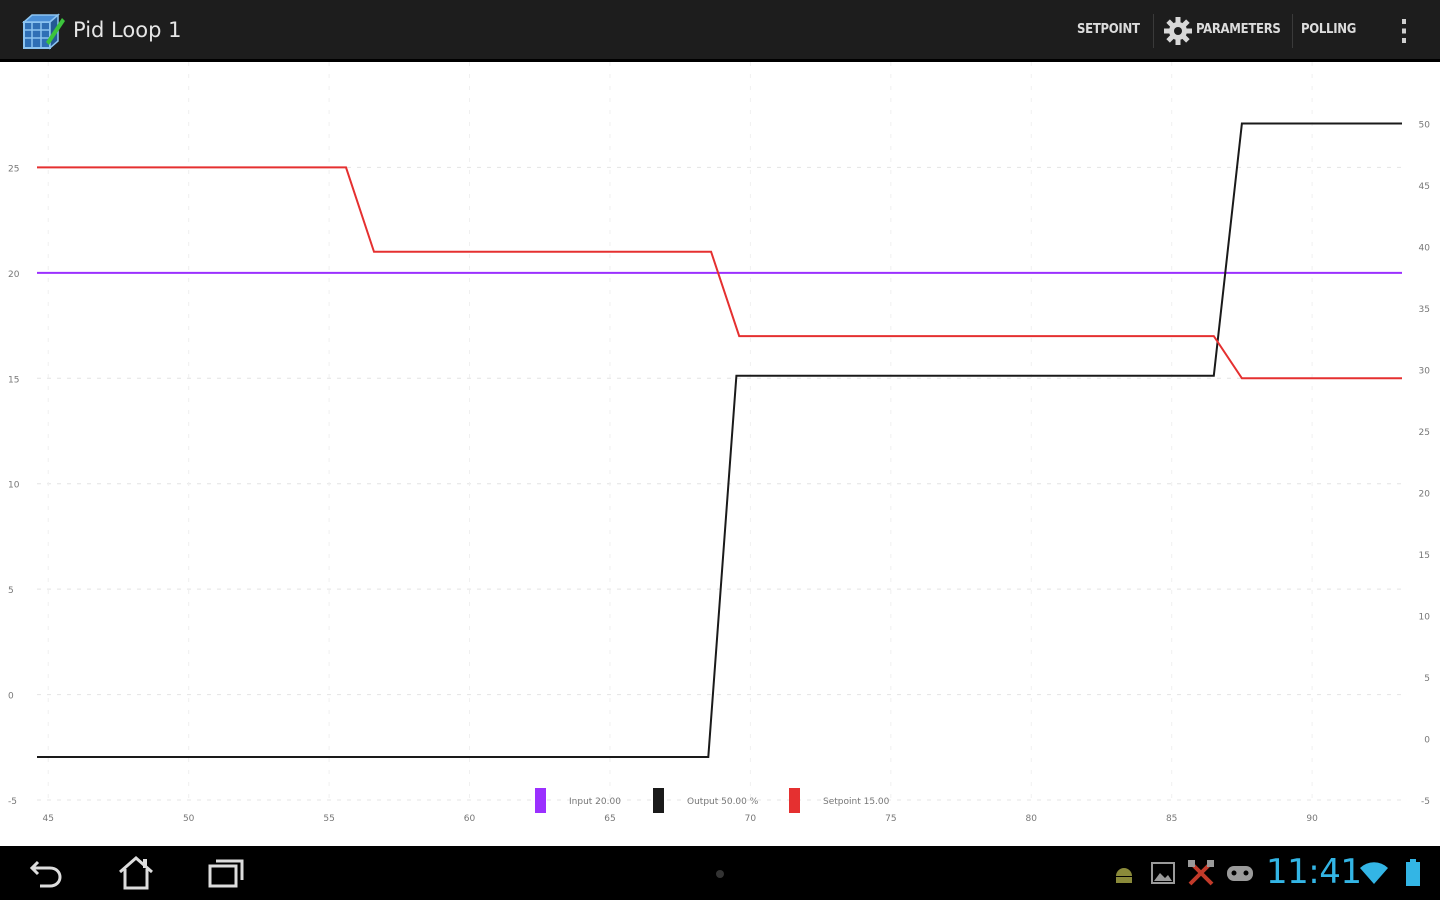  I want to click on y-right-tick-label: 35, so click(1424, 310).